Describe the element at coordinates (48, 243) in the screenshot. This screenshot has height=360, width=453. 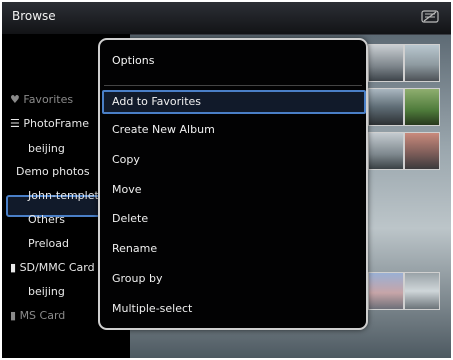
I see `sidebar-item-album: Preload` at that location.